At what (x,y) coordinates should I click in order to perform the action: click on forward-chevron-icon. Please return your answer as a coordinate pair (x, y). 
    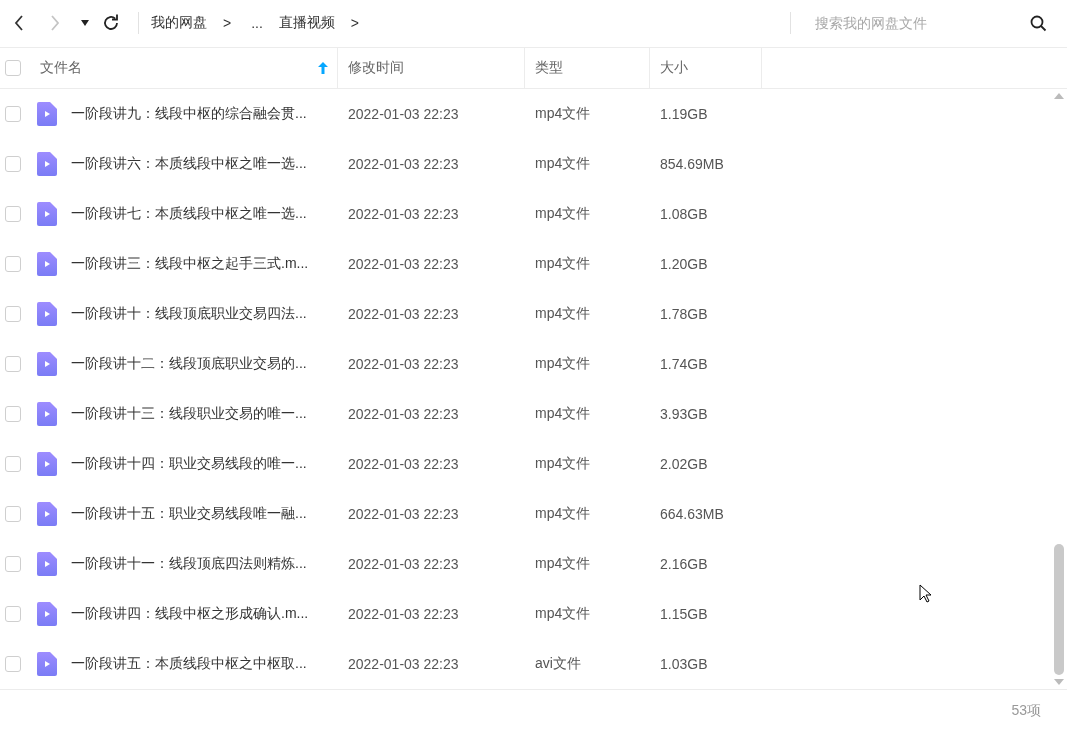
    Looking at the image, I should click on (55, 23).